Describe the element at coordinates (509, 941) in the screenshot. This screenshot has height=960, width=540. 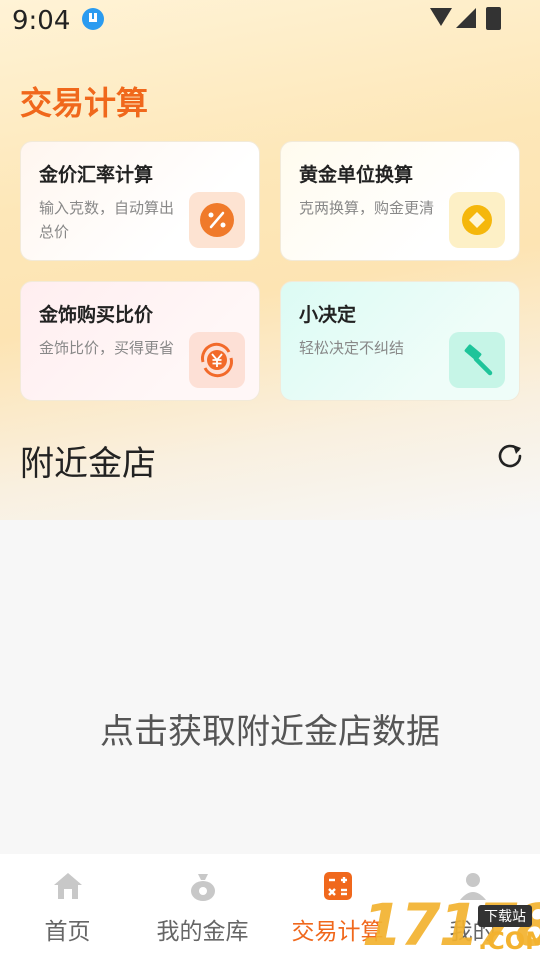
I see `watermark-suffix: .COM` at that location.